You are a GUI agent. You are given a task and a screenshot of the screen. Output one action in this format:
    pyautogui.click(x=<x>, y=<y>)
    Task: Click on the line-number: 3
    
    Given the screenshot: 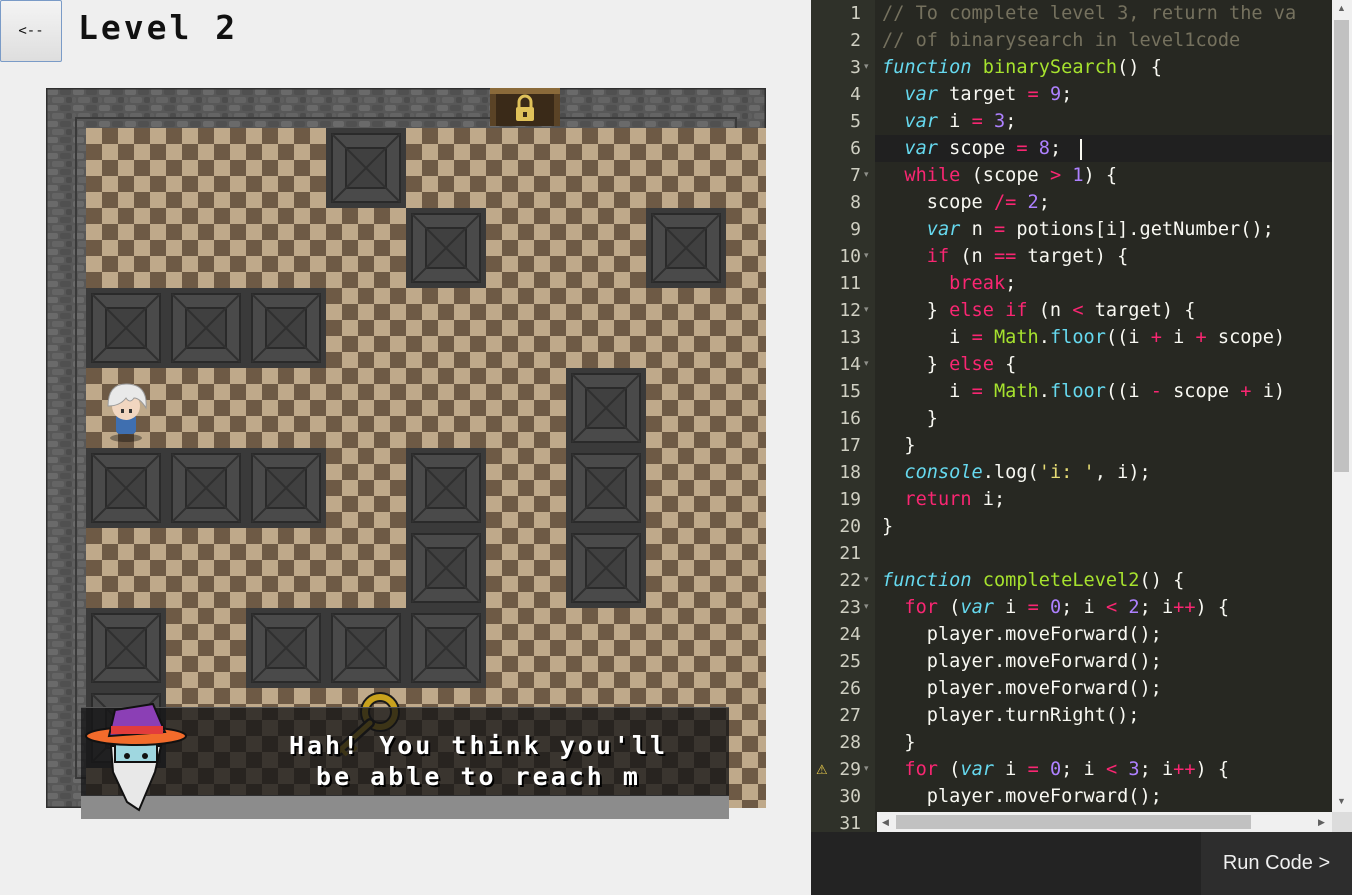 What is the action you would take?
    pyautogui.click(x=855, y=67)
    